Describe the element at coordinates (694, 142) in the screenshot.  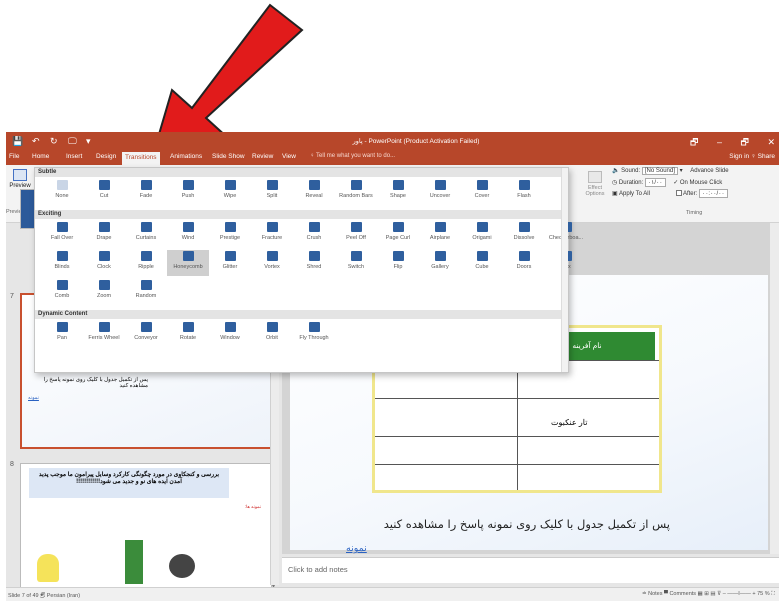
I see `ribbon-display-icon: 🗗` at that location.